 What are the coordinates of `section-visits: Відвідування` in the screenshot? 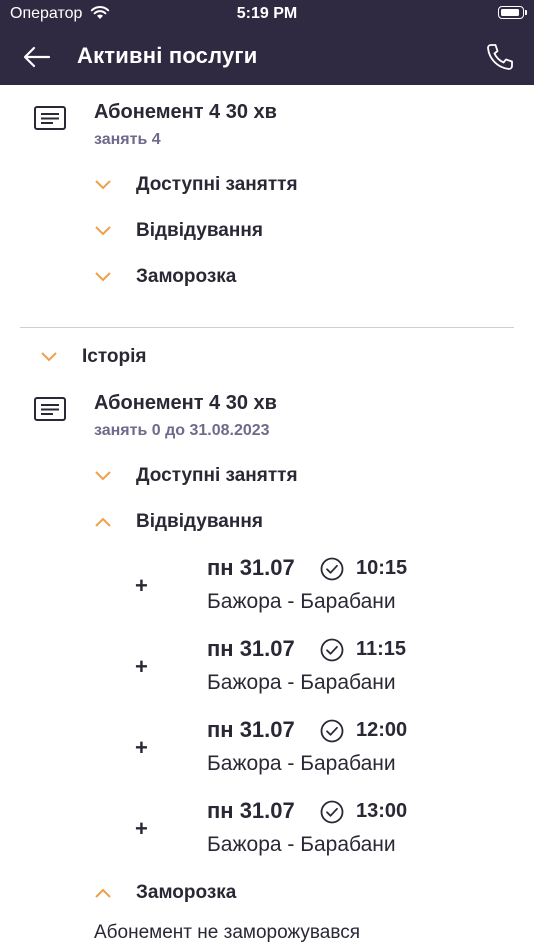 It's located at (178, 231).